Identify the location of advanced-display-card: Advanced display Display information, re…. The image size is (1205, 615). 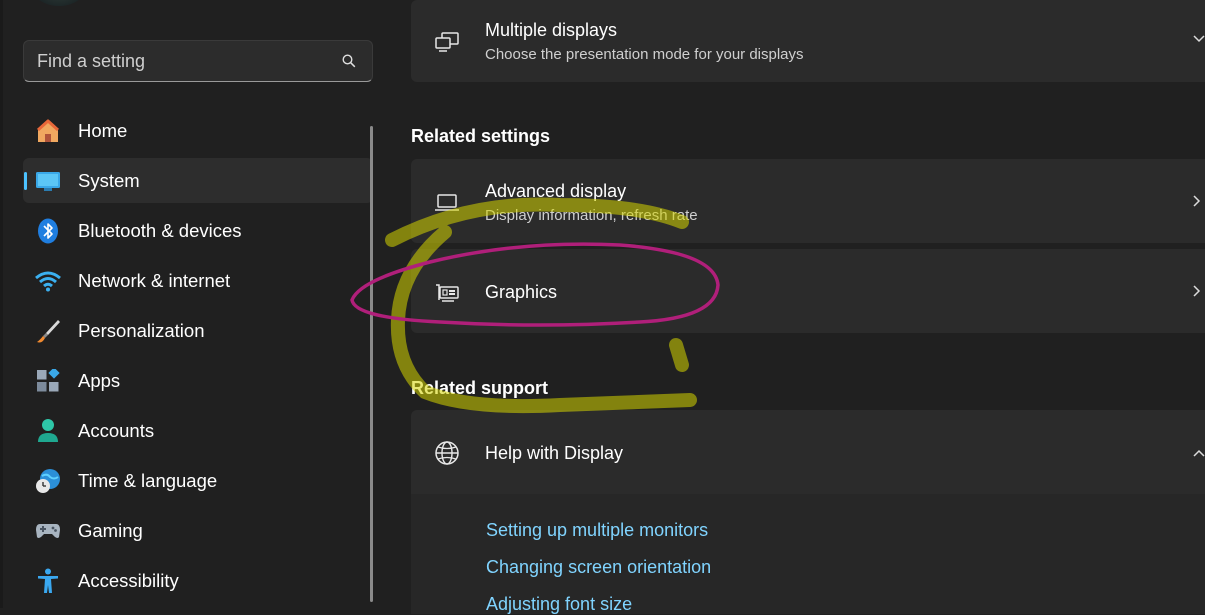
(808, 201).